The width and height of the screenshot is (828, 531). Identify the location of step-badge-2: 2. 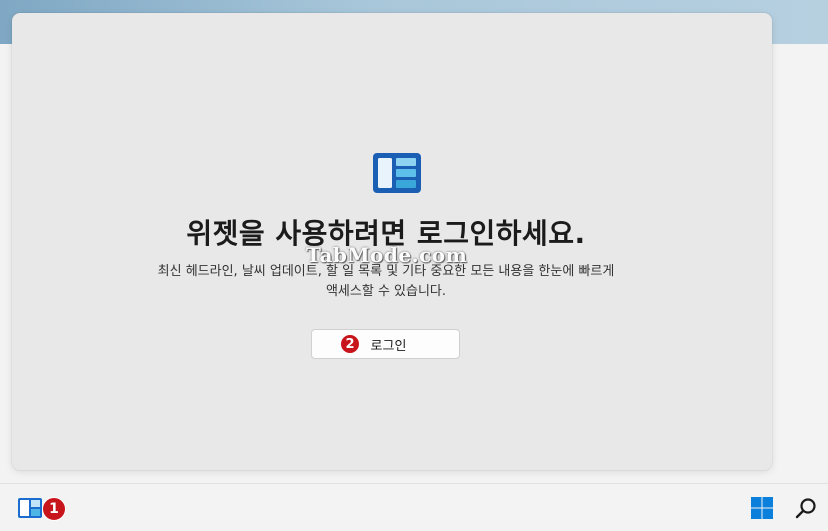
(350, 344).